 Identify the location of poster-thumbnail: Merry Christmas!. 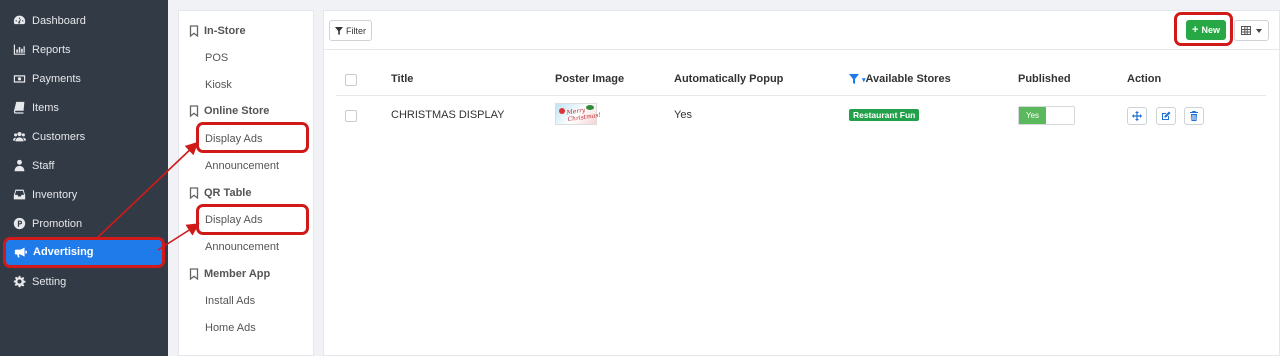
(578, 114).